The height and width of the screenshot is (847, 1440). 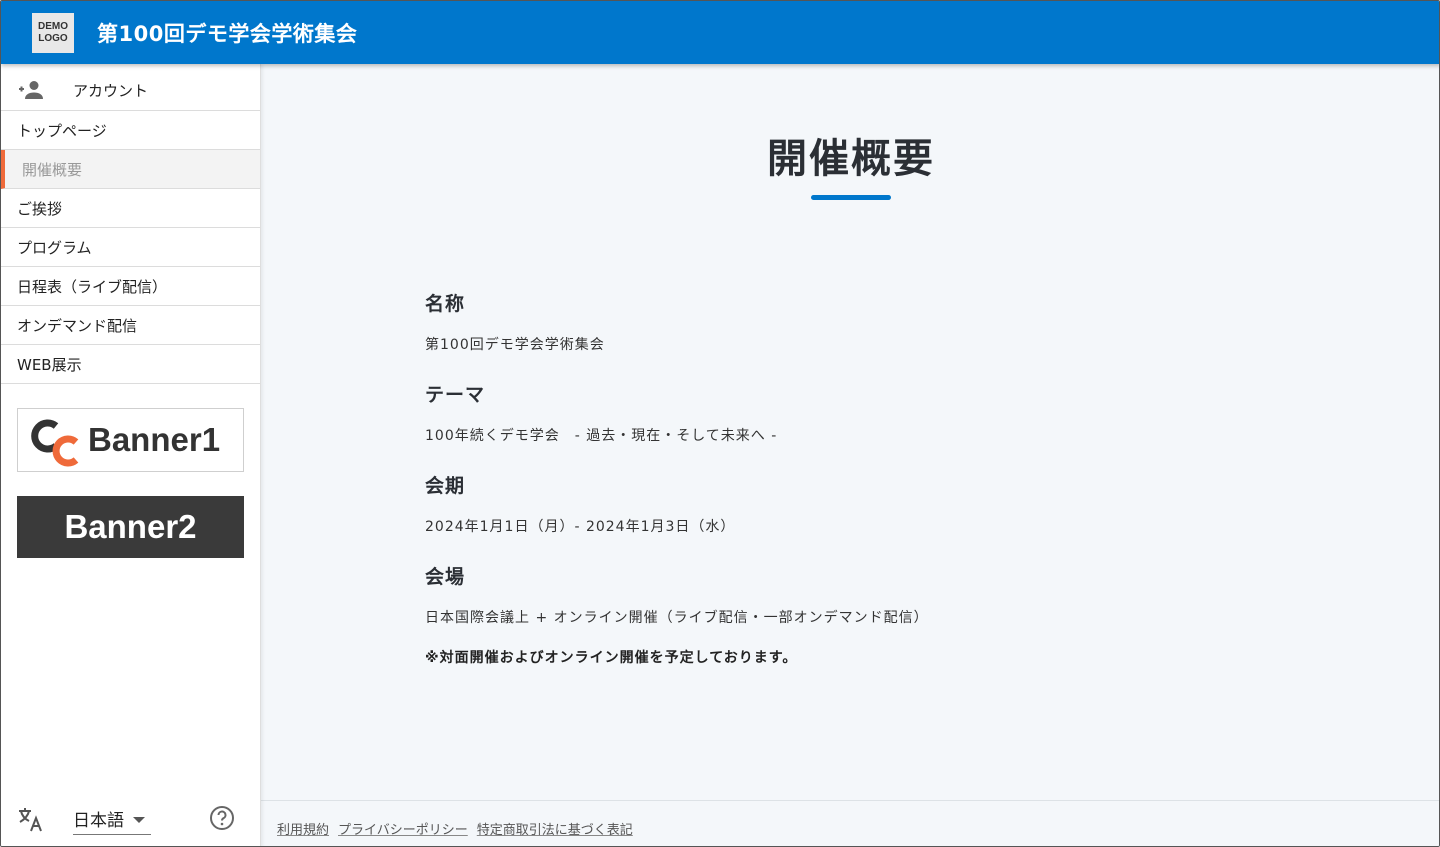 I want to click on footer-link-privacy: プライバシーポリシー, so click(x=403, y=828).